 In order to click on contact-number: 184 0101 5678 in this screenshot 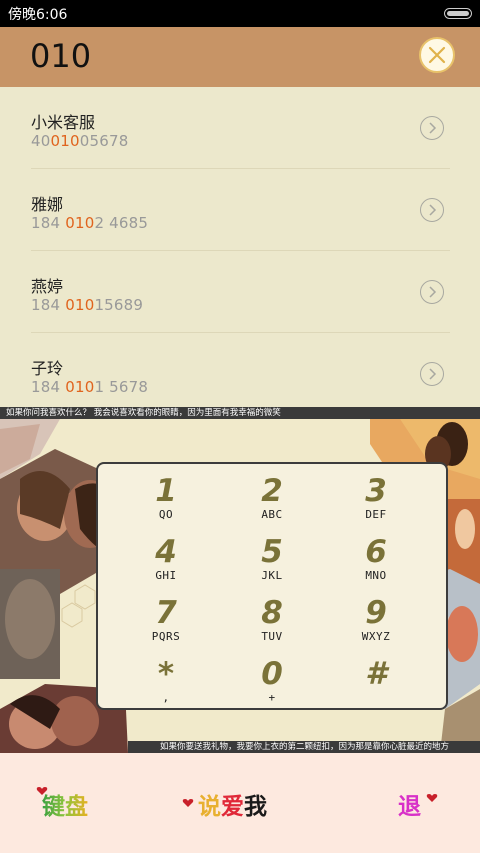, I will do `click(90, 387)`.